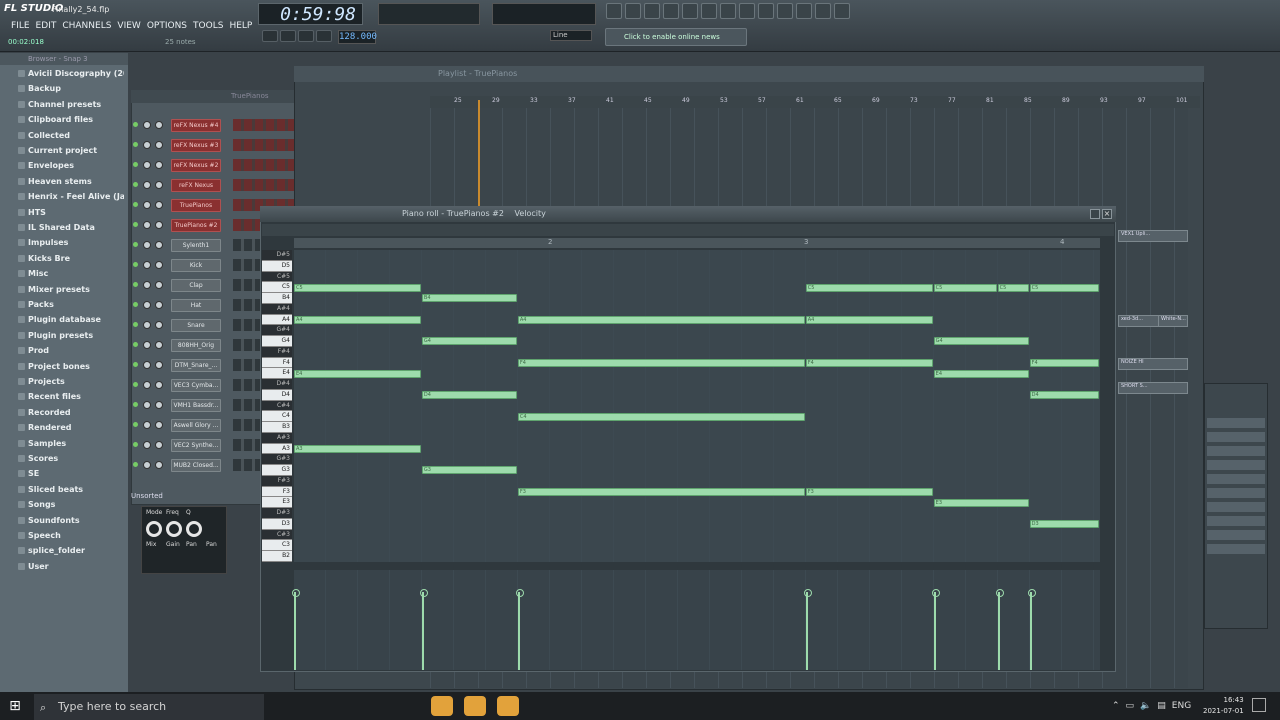  I want to click on piano-key: A3, so click(277, 449).